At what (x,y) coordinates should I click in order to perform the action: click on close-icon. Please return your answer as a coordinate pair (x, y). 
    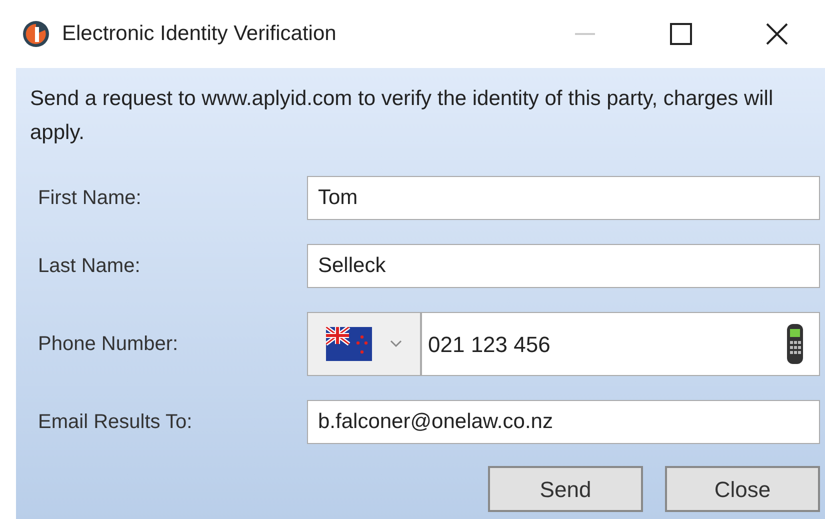
    Looking at the image, I should click on (777, 34).